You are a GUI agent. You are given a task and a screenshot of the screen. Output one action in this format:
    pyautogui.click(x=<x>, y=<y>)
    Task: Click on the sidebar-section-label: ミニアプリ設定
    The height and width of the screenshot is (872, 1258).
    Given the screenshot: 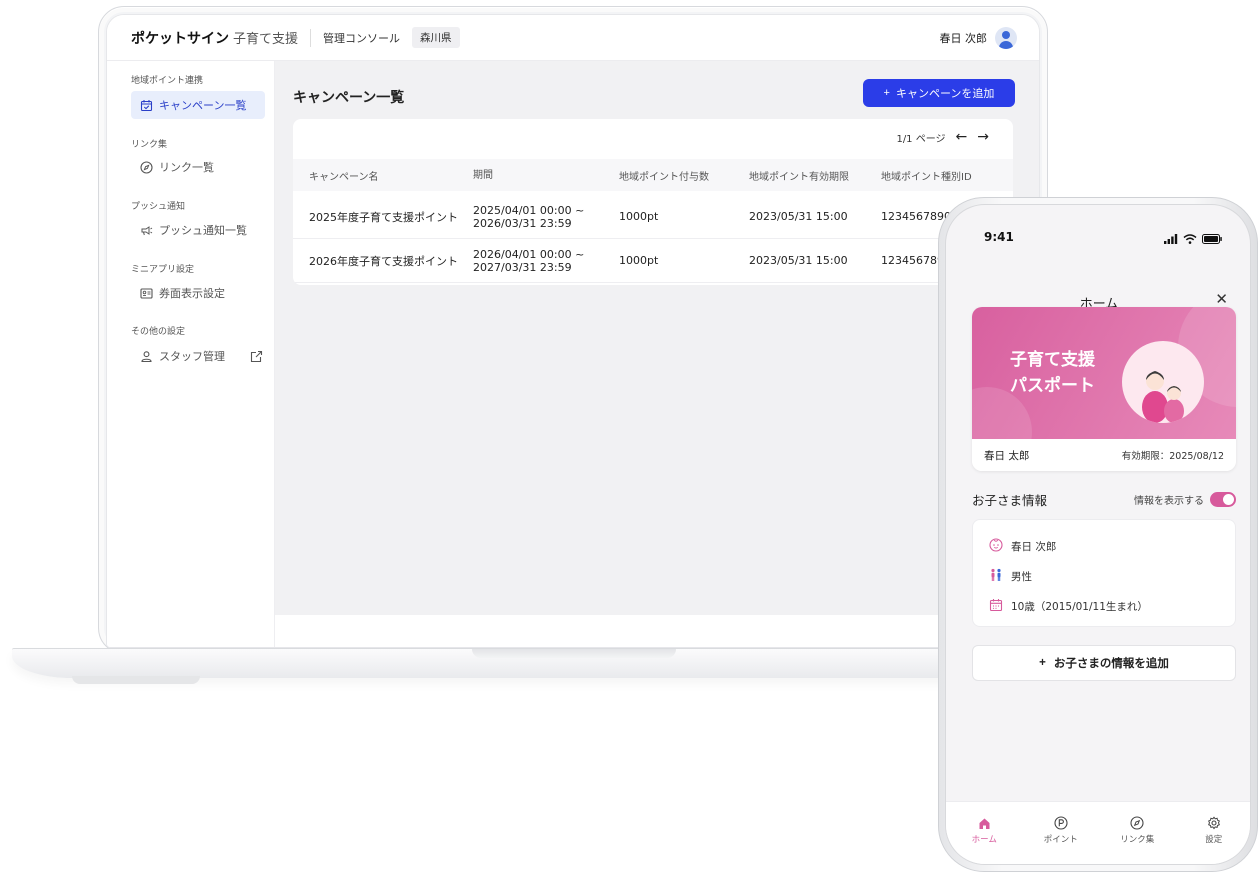 What is the action you would take?
    pyautogui.click(x=163, y=270)
    